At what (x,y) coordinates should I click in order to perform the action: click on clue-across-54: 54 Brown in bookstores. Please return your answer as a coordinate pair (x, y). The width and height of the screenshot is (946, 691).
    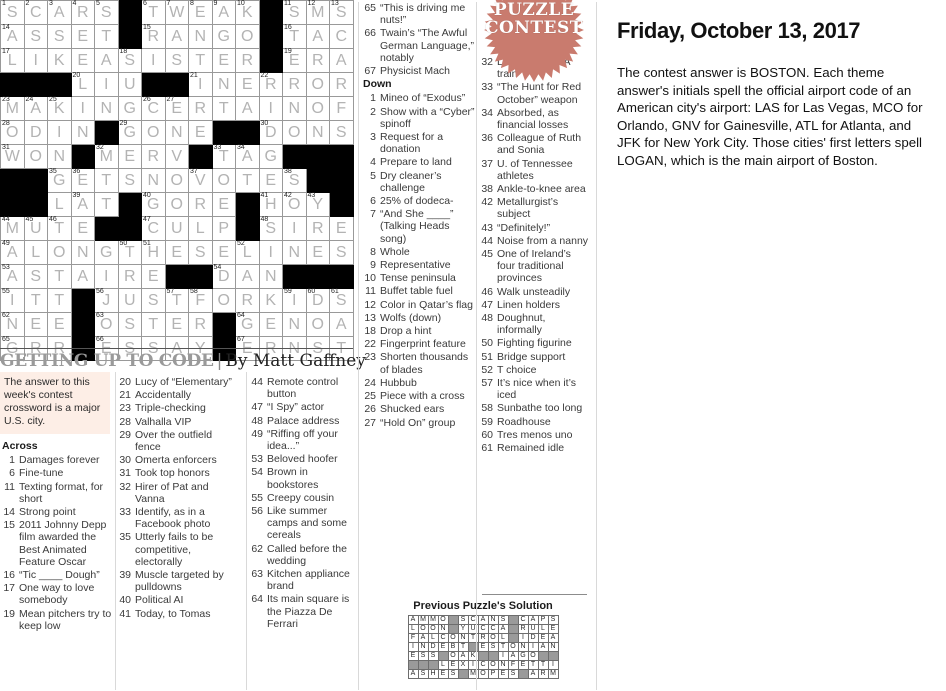
    Looking at the image, I should click on (305, 478).